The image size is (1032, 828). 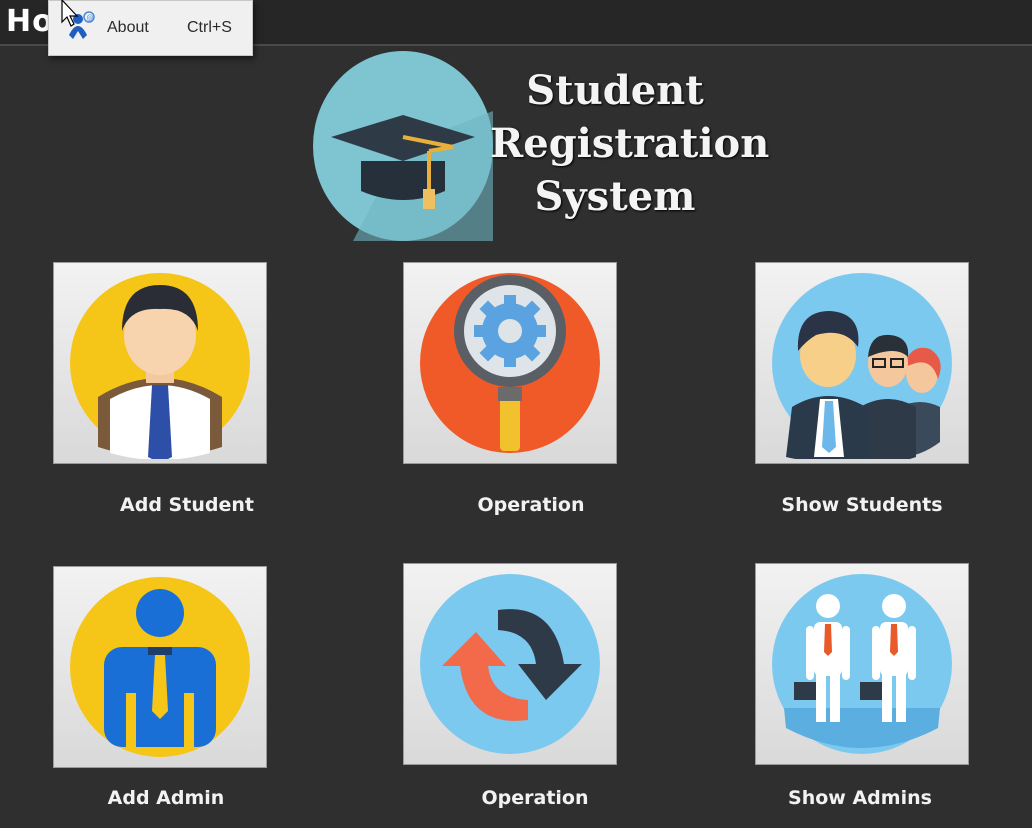 What do you see at coordinates (128, 27) in the screenshot?
I see `menu-item-about-label: About` at bounding box center [128, 27].